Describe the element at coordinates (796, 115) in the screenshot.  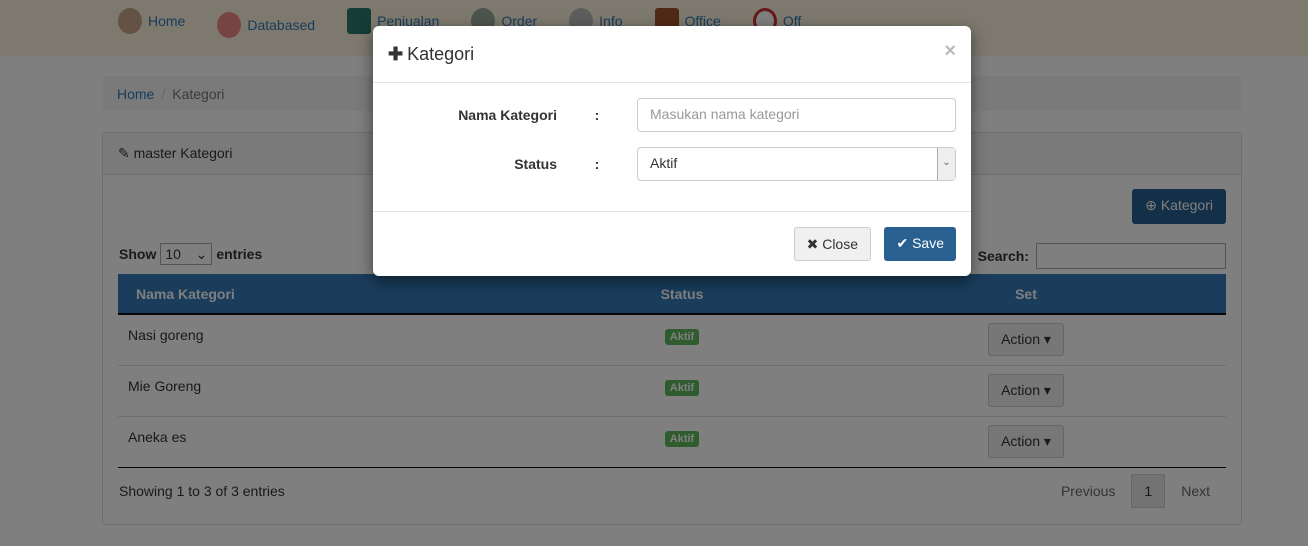
I see `nama-kategori-input: Masukan nama kategori` at that location.